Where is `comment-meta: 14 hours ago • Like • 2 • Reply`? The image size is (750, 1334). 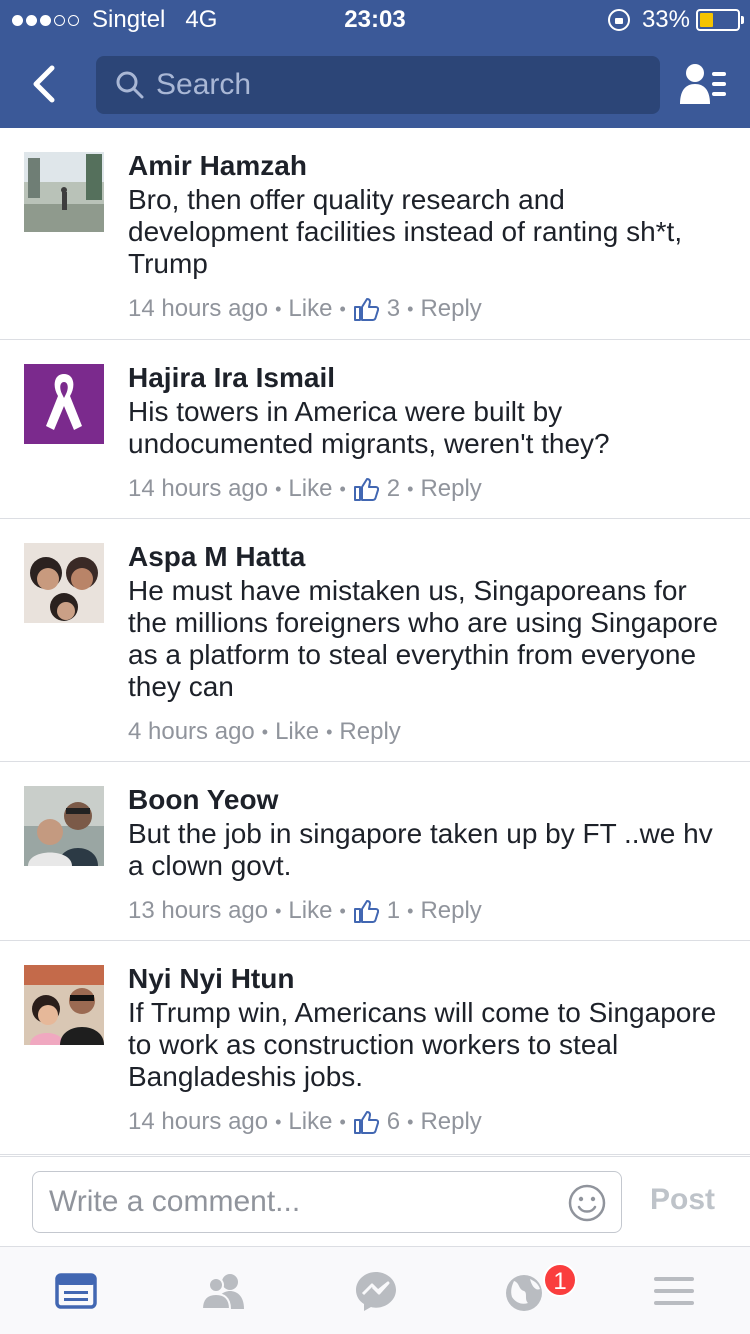
comment-meta: 14 hours ago • Like • 2 • Reply is located at coordinates (305, 489).